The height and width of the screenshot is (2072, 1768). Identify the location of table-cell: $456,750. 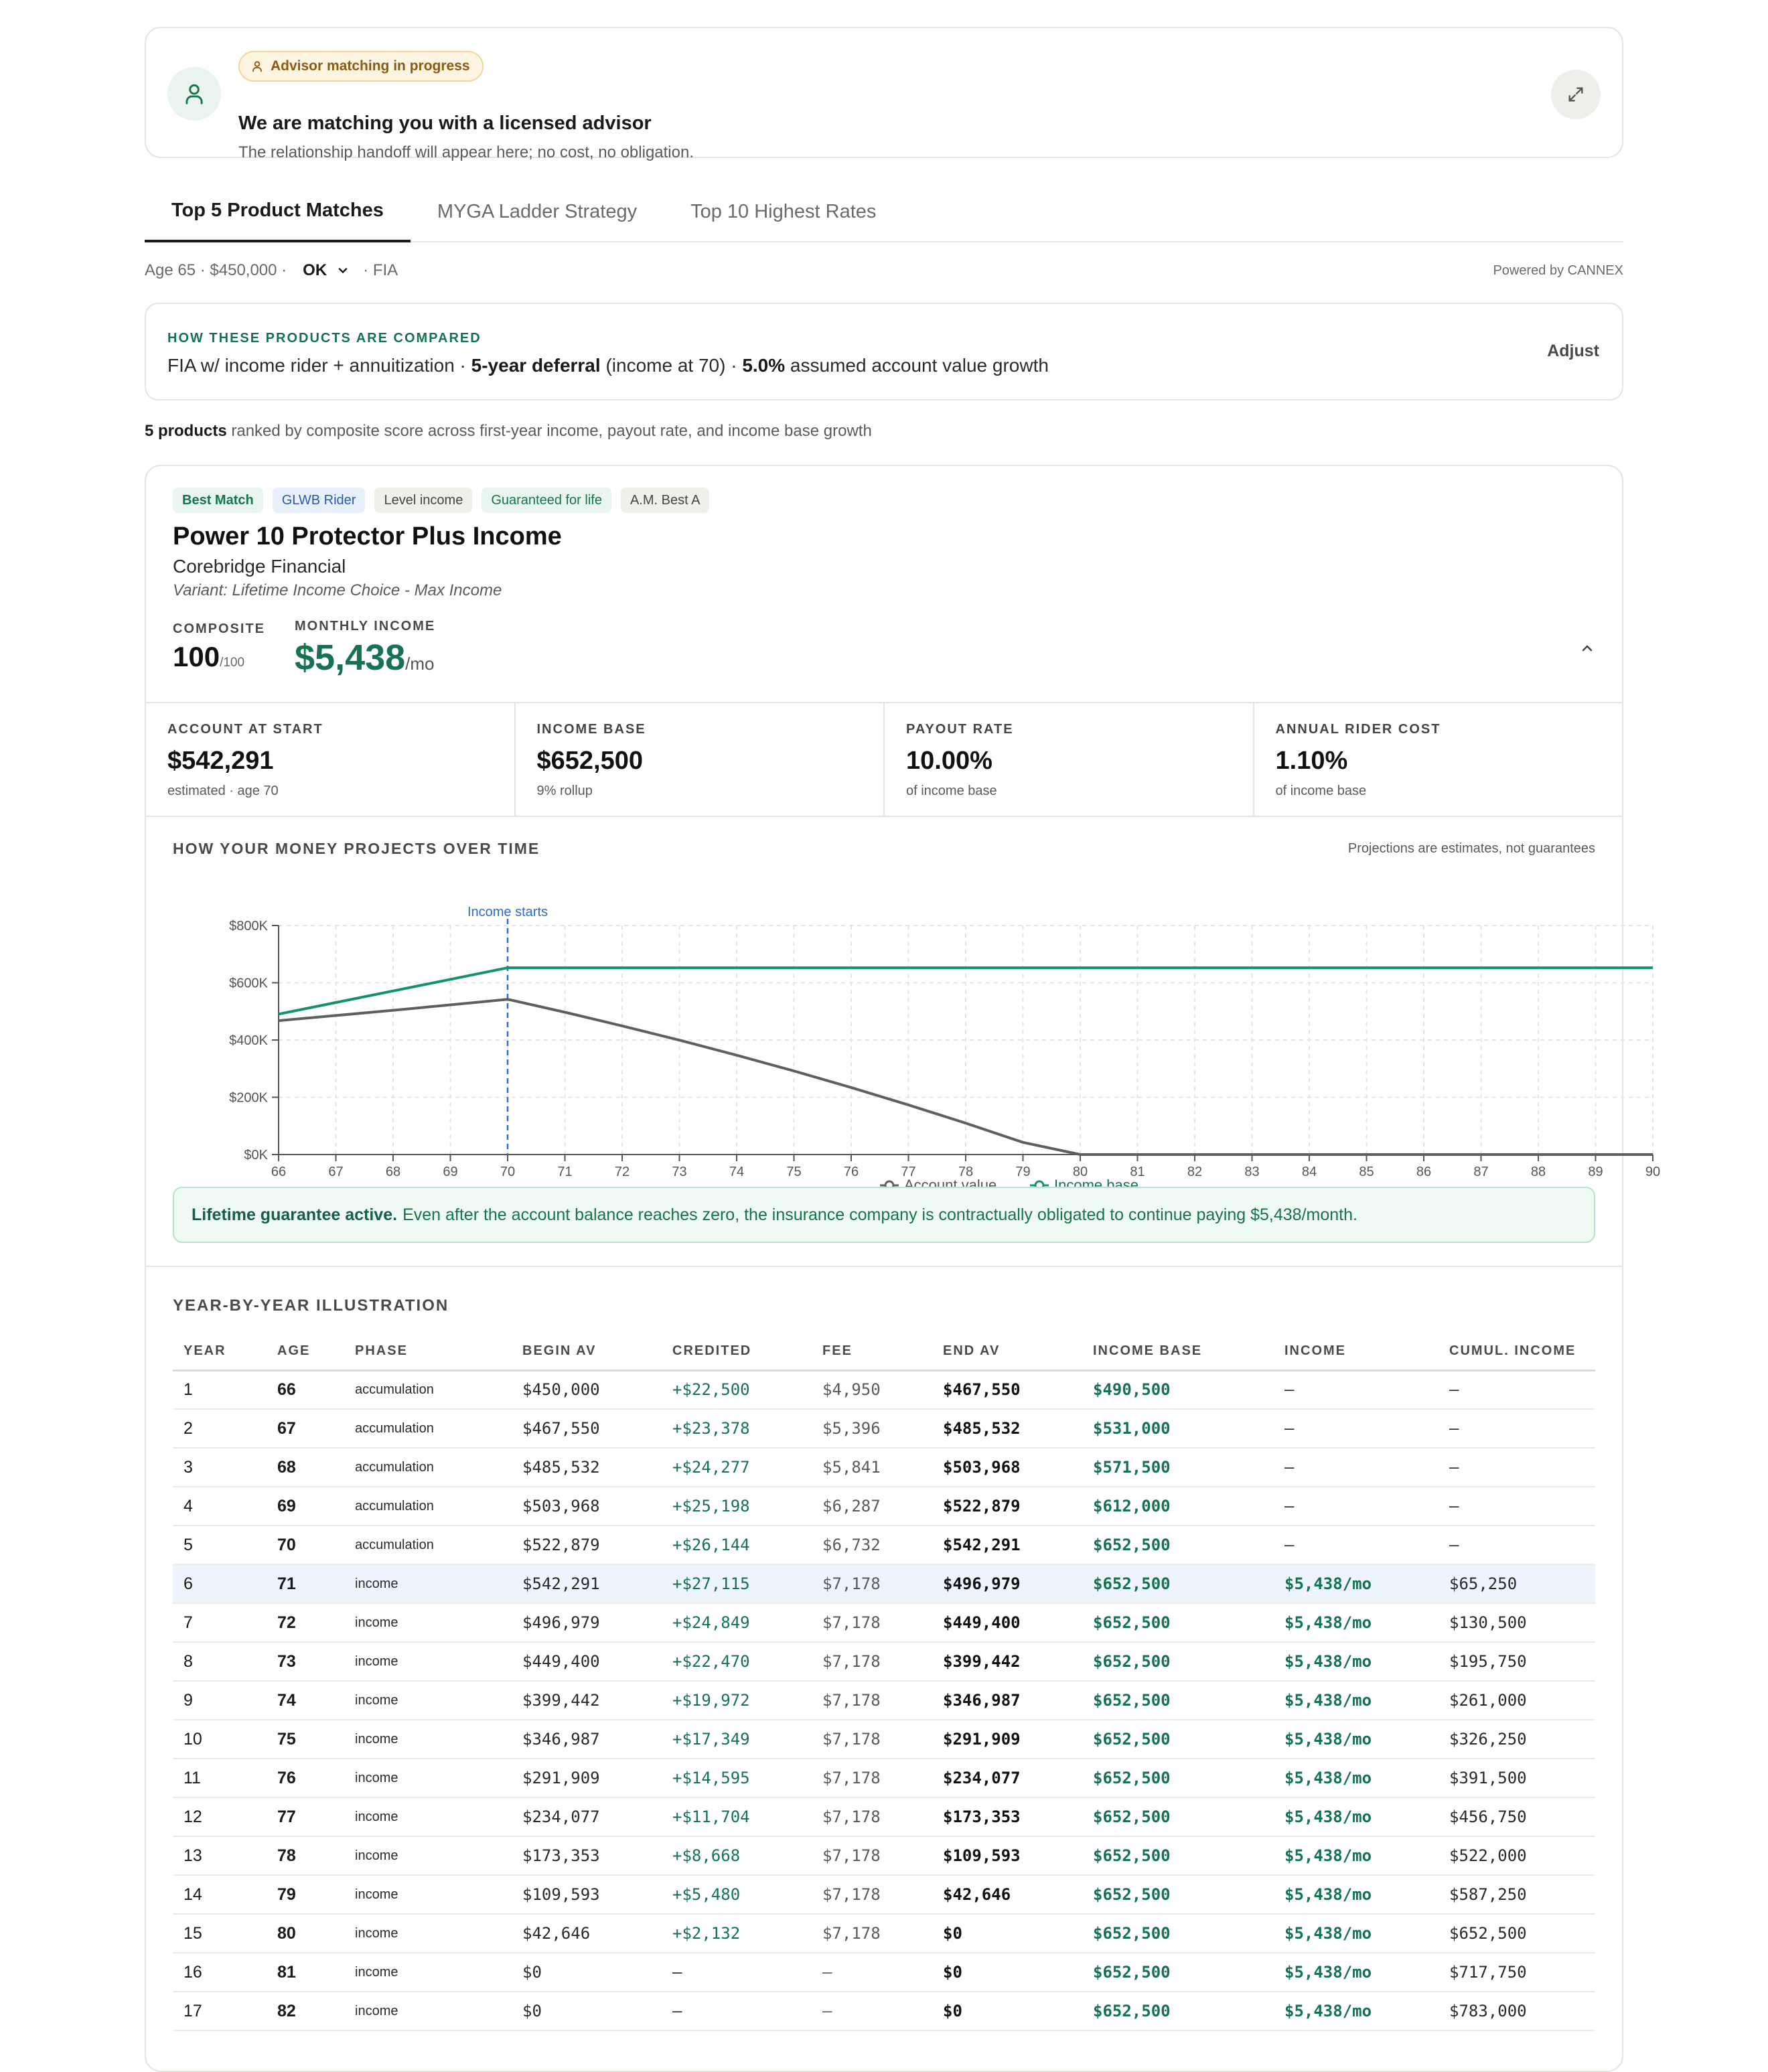
(1517, 1817).